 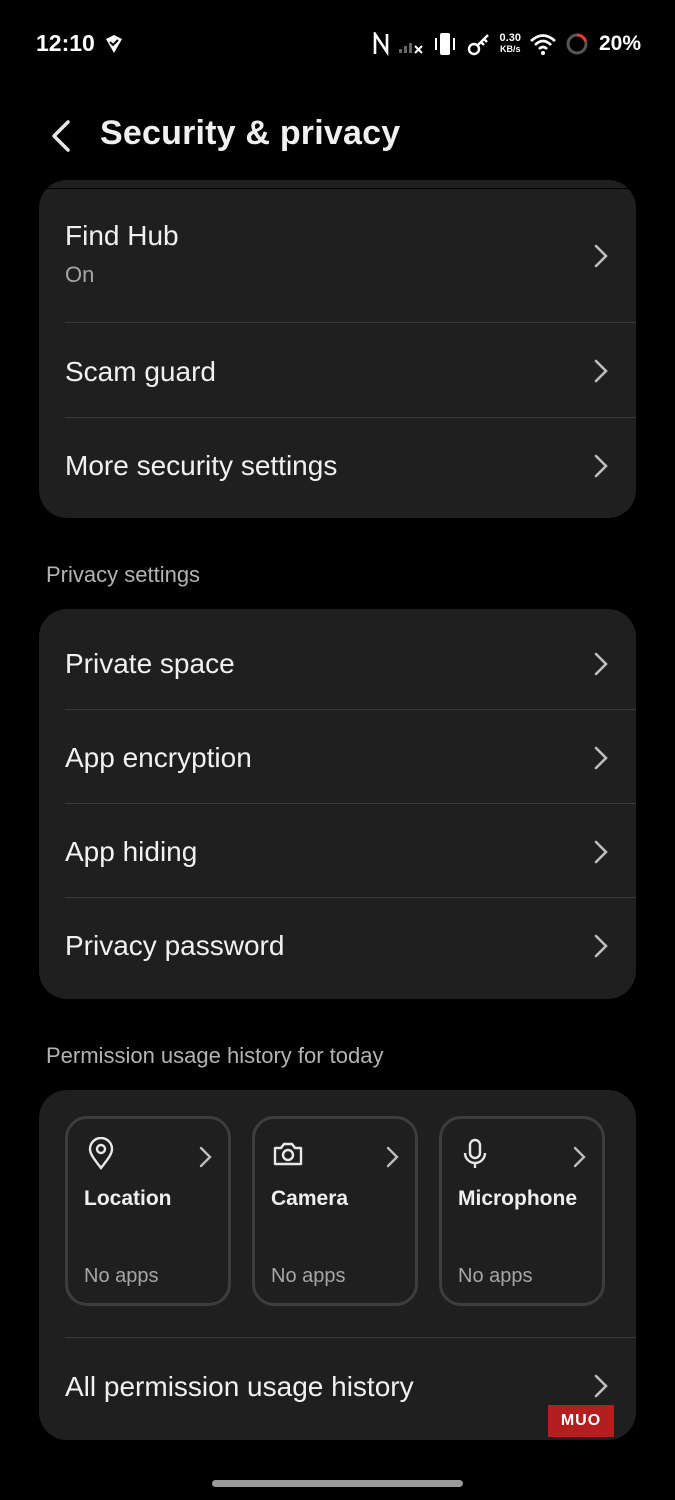 I want to click on security-status-icon, so click(x=114, y=44).